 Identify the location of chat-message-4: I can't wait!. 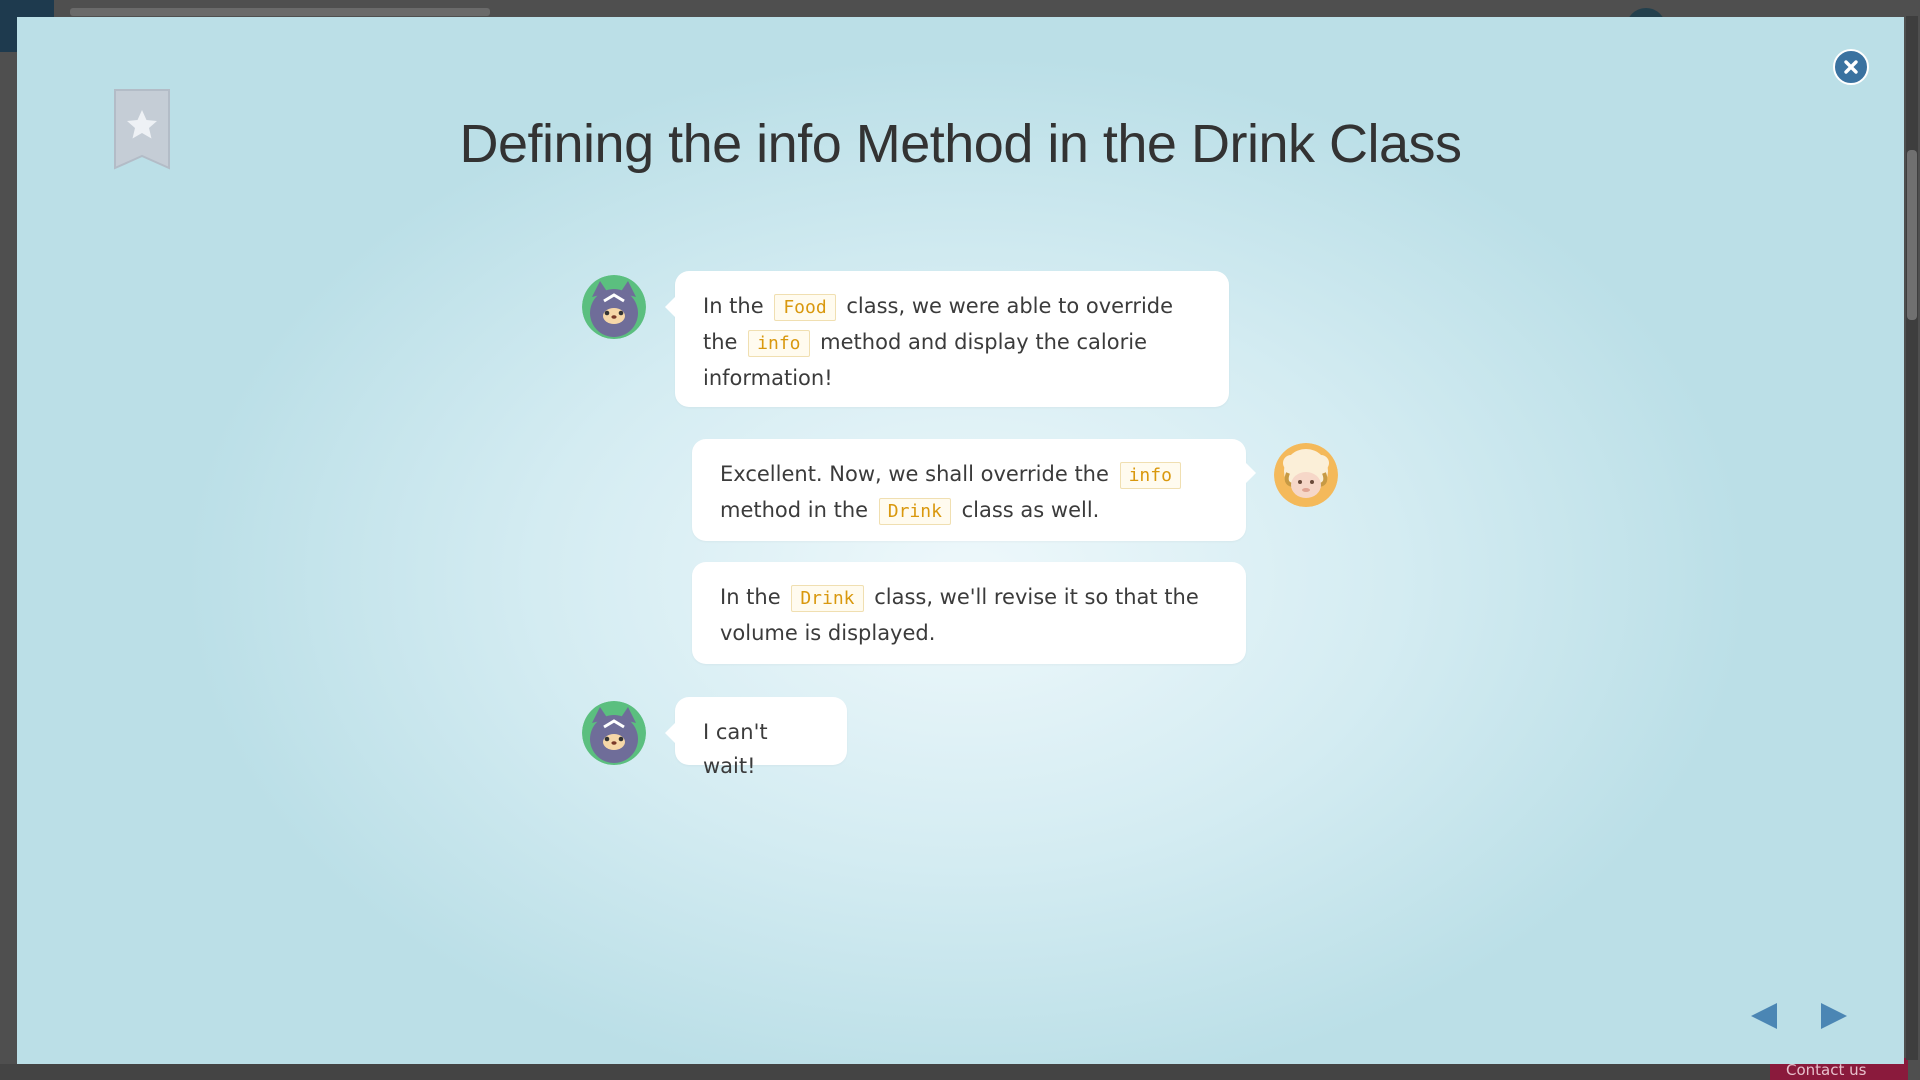
(756, 737).